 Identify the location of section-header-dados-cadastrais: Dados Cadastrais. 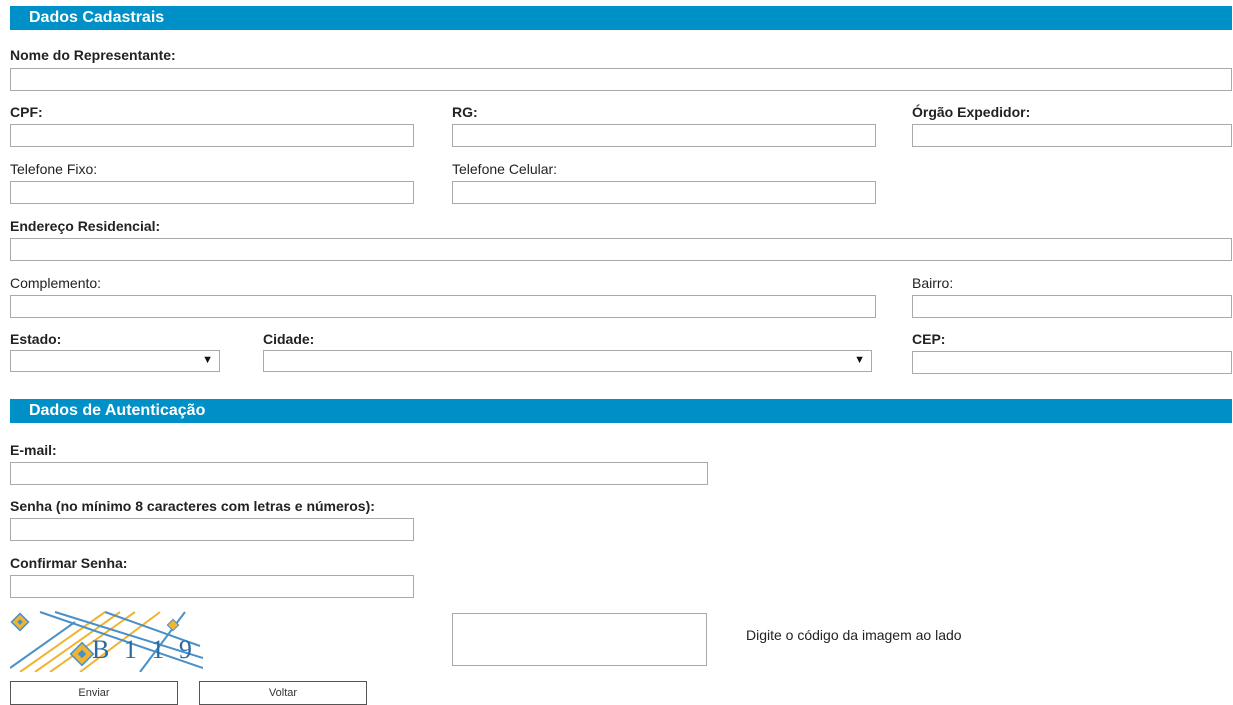
(621, 18).